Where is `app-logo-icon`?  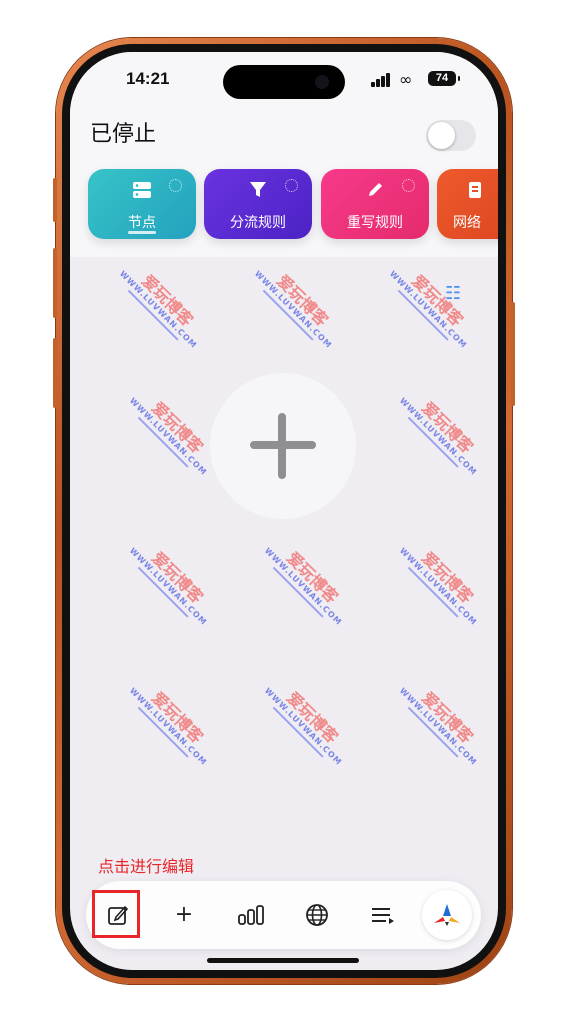 app-logo-icon is located at coordinates (447, 915).